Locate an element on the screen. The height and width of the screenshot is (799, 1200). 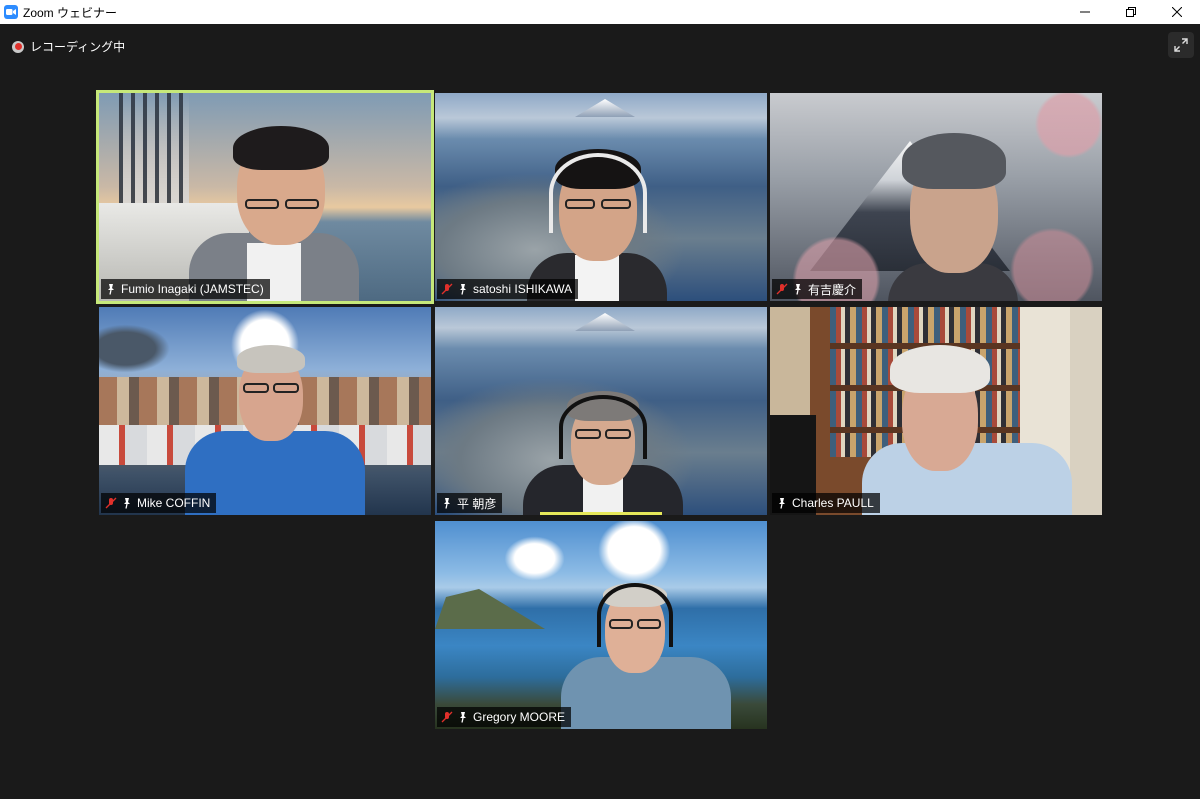
participant-name: Fumio Inagaki (JAMSTEC) is located at coordinates (192, 289).